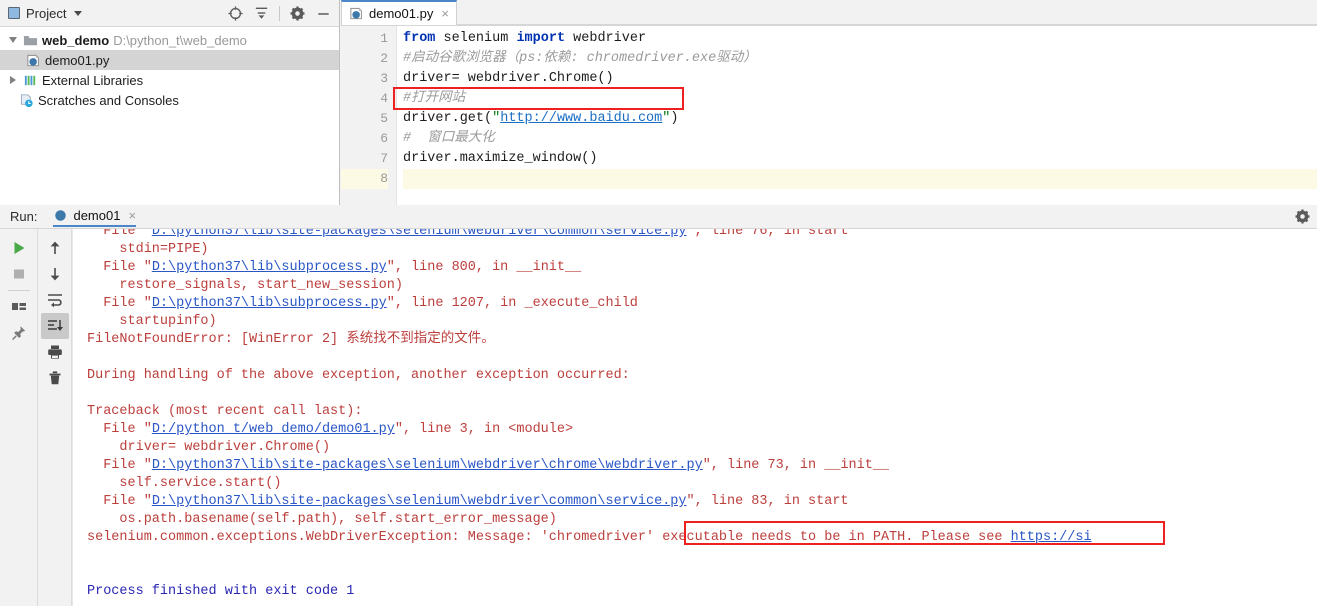 This screenshot has width=1317, height=606. Describe the element at coordinates (369, 115) in the screenshot. I see `editor-gutter: 1 2 3 4 5 6 7 8` at that location.